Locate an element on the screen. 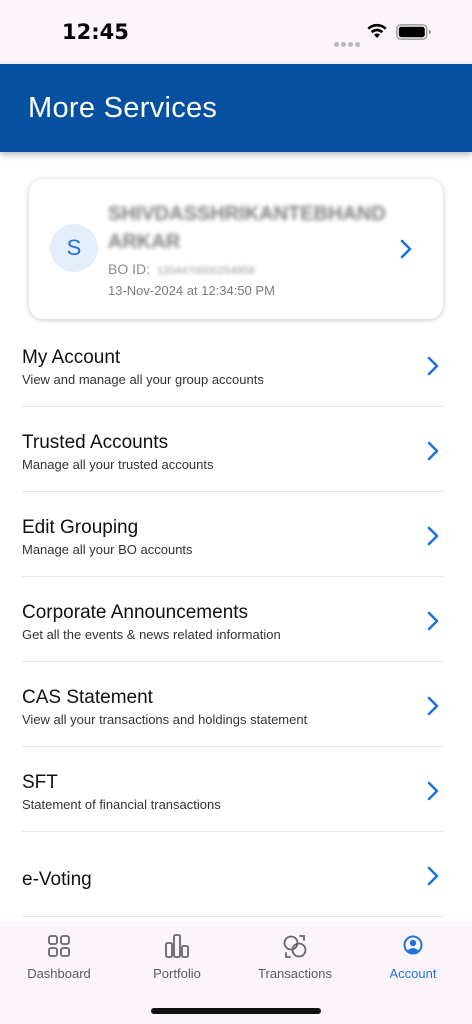  menu-item-title: SFT is located at coordinates (40, 782).